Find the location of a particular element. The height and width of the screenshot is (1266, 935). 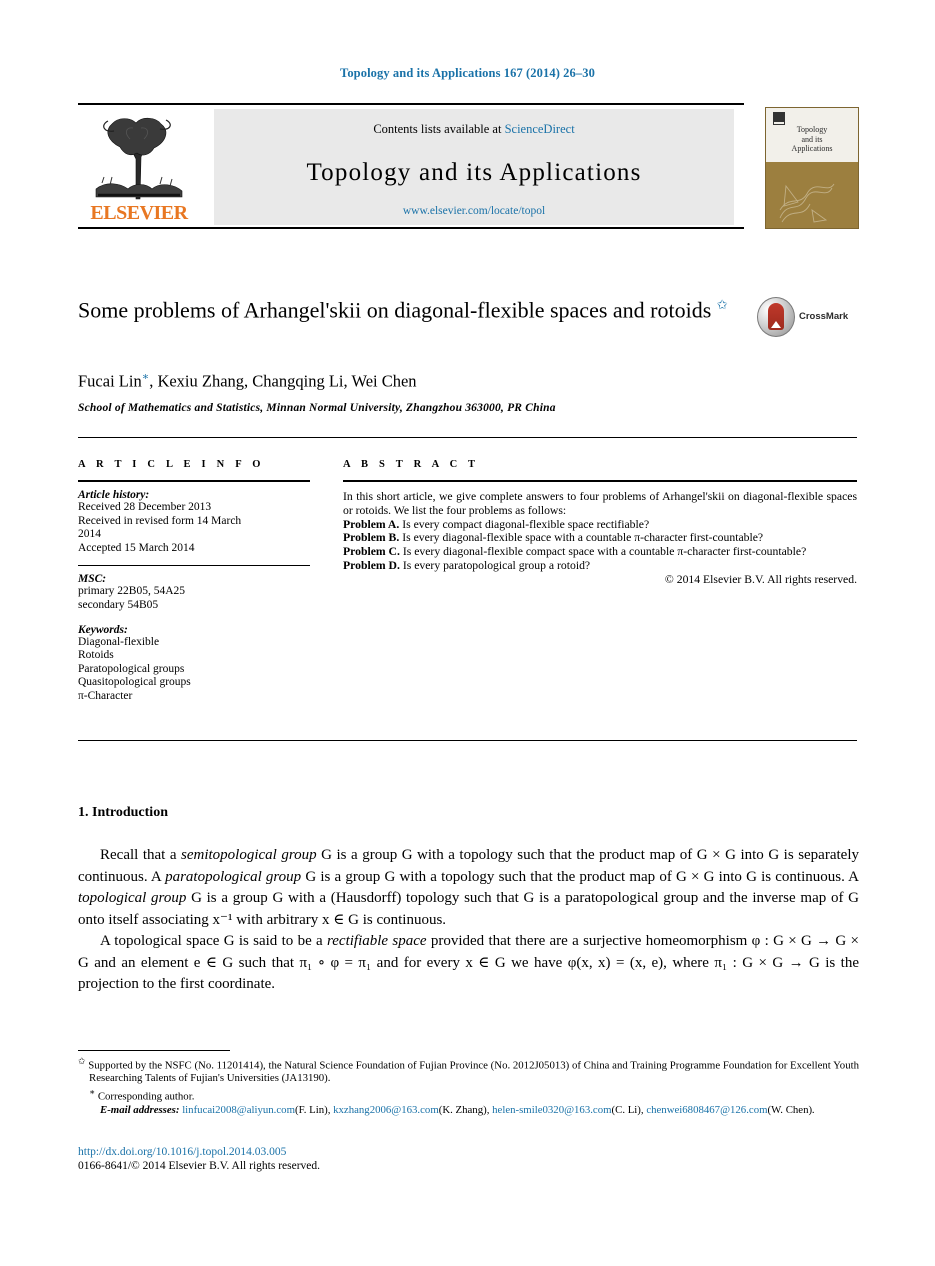

p1-term-topological: topological group is located at coordinates (132, 898).